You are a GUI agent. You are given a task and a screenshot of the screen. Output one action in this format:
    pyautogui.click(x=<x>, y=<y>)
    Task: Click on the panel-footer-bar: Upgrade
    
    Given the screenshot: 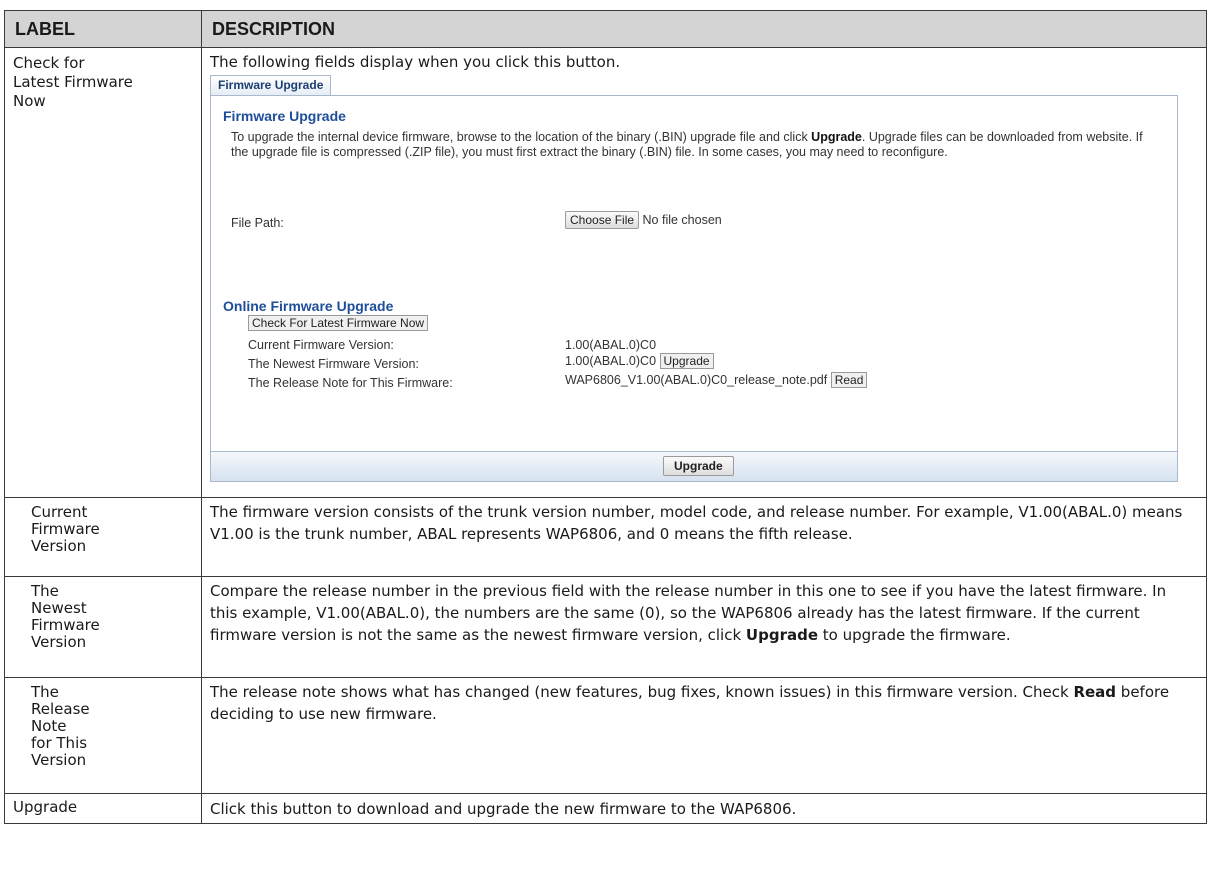 What is the action you would take?
    pyautogui.click(x=694, y=467)
    